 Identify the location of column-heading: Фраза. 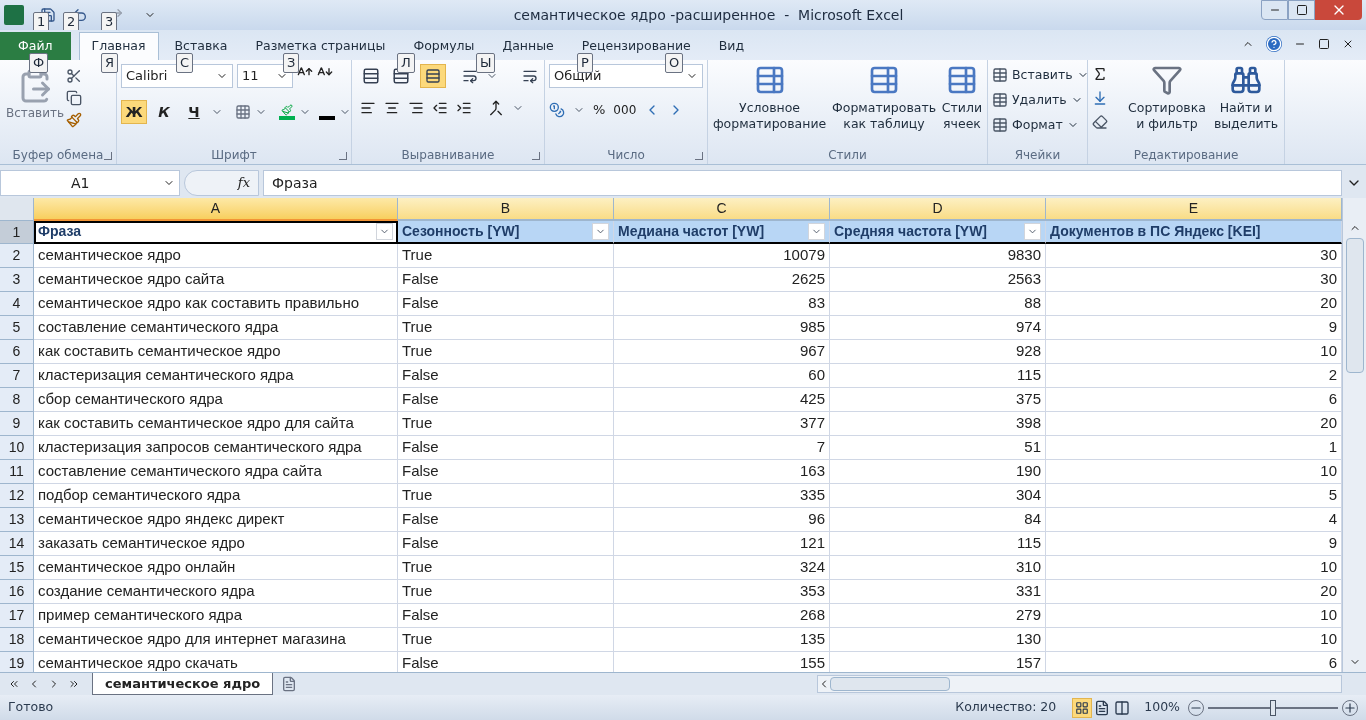
(60, 231).